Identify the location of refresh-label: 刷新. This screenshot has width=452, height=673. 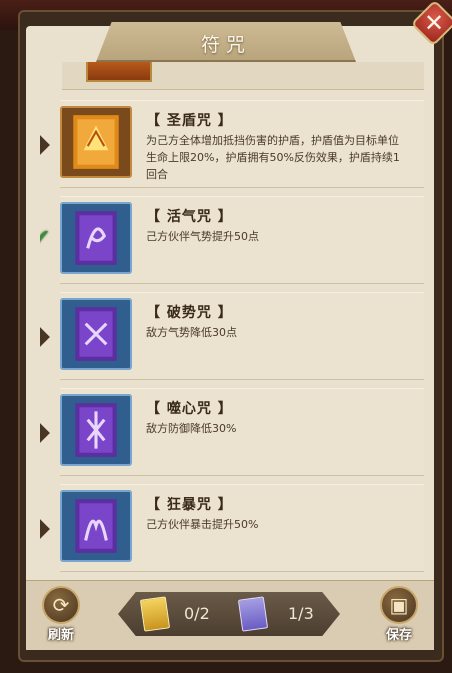
(60, 635).